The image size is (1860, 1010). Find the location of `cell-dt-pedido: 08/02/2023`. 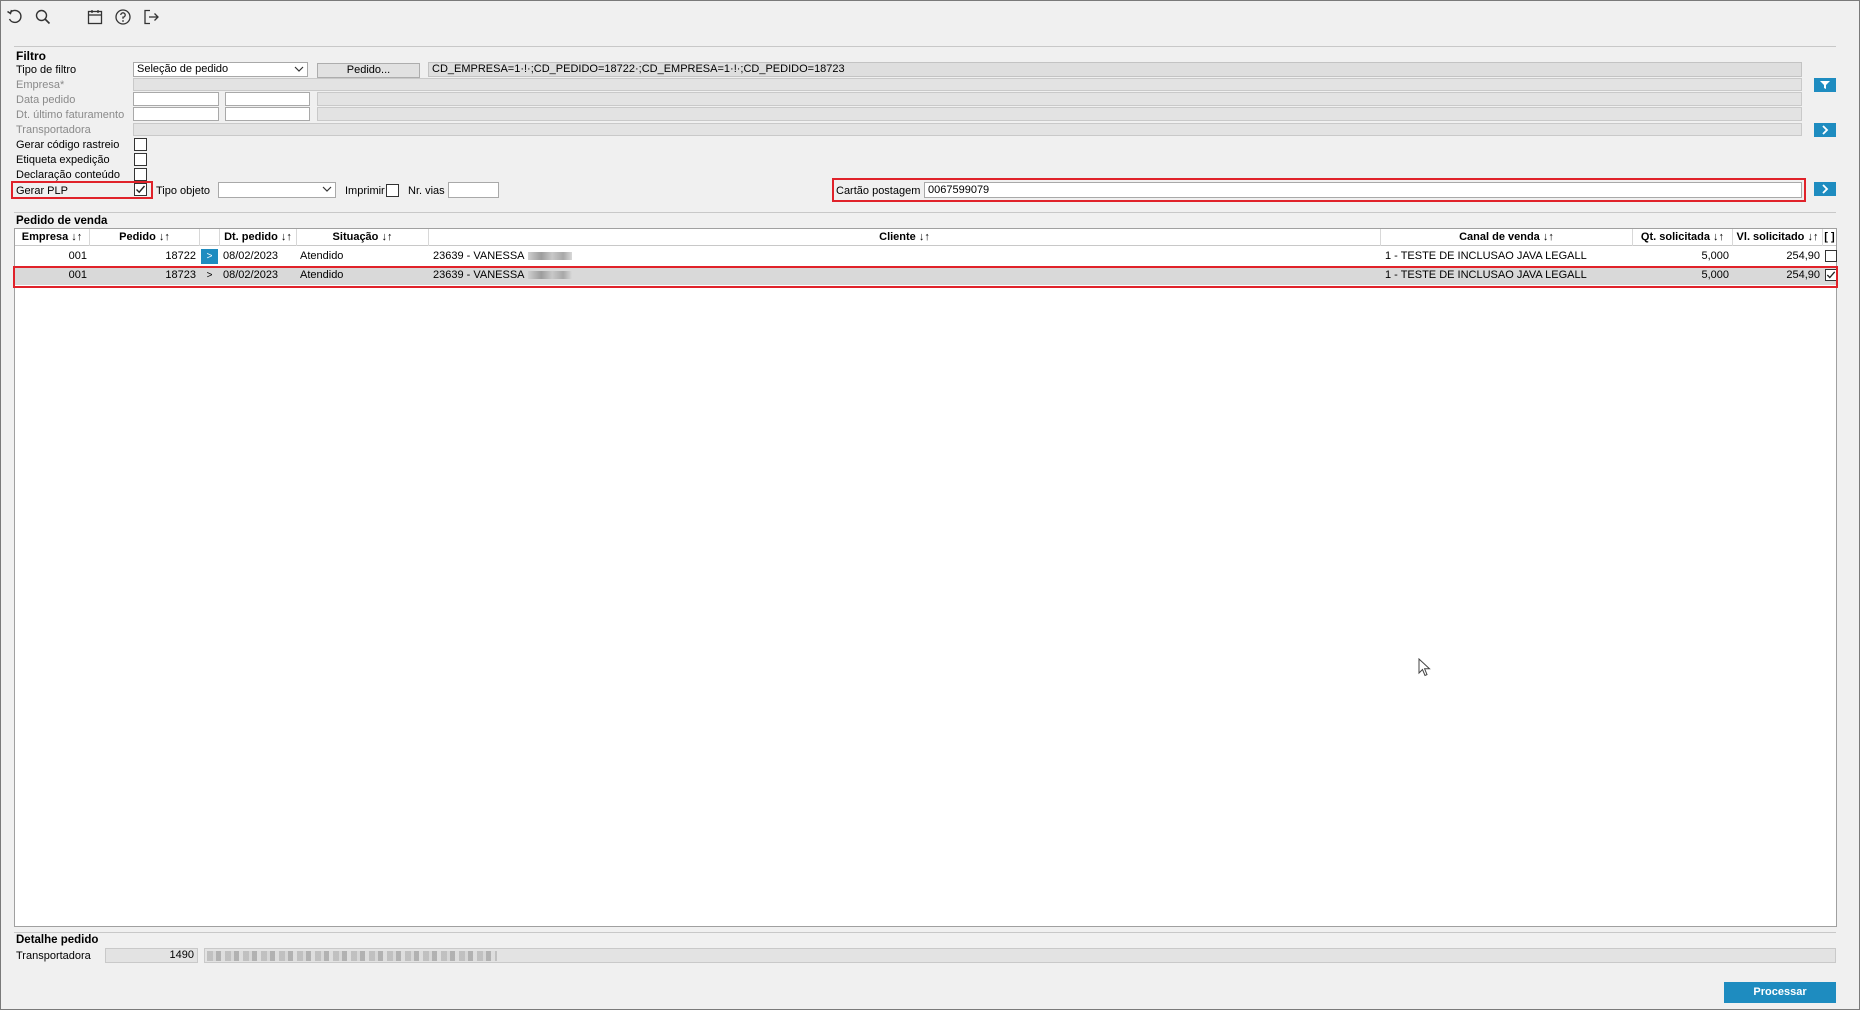

cell-dt-pedido: 08/02/2023 is located at coordinates (251, 256).